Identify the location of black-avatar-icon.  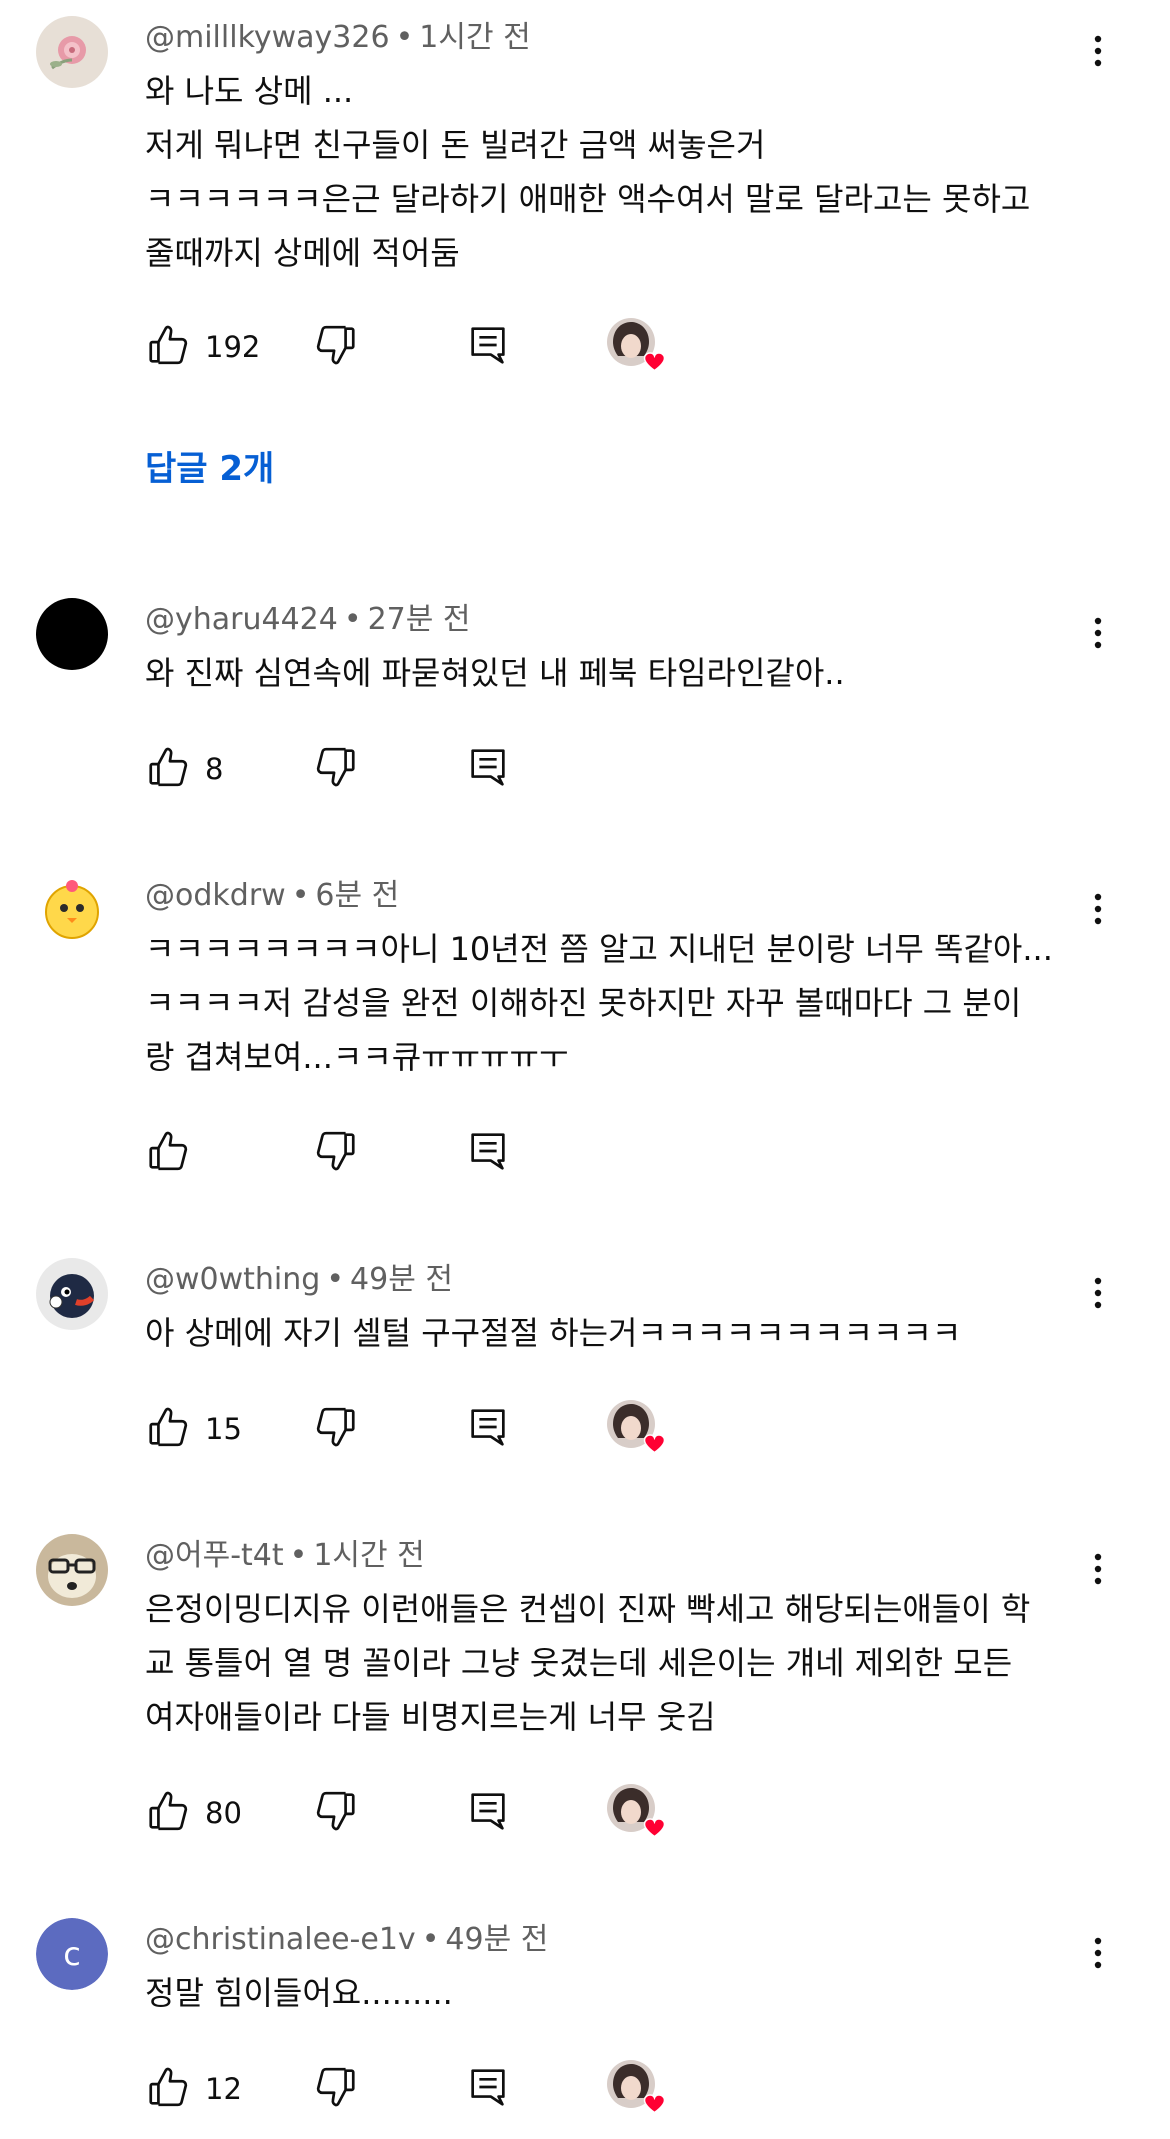
(72, 634).